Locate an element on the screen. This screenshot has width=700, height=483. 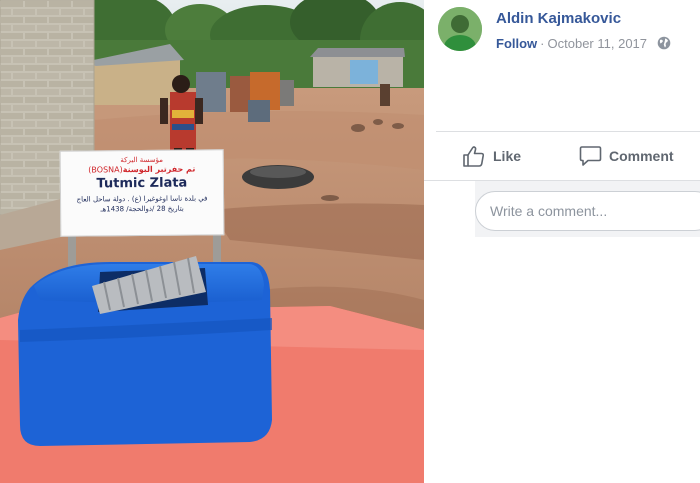
globe-icon is located at coordinates (664, 43).